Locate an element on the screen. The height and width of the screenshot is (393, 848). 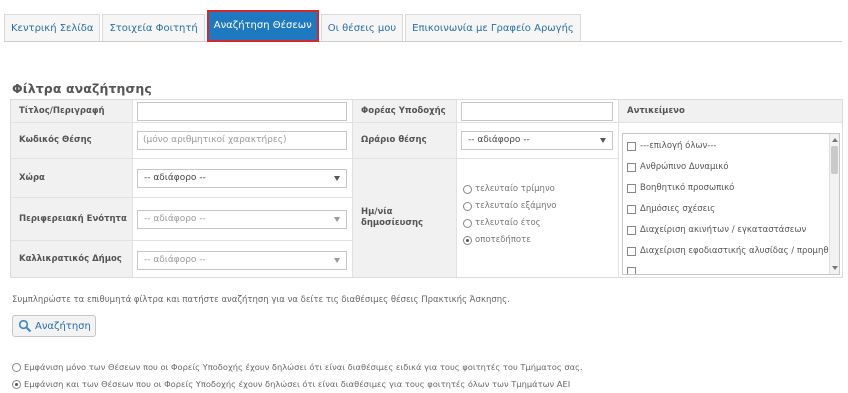
tab-my-positions: Οι θέσεις μου is located at coordinates (362, 27).